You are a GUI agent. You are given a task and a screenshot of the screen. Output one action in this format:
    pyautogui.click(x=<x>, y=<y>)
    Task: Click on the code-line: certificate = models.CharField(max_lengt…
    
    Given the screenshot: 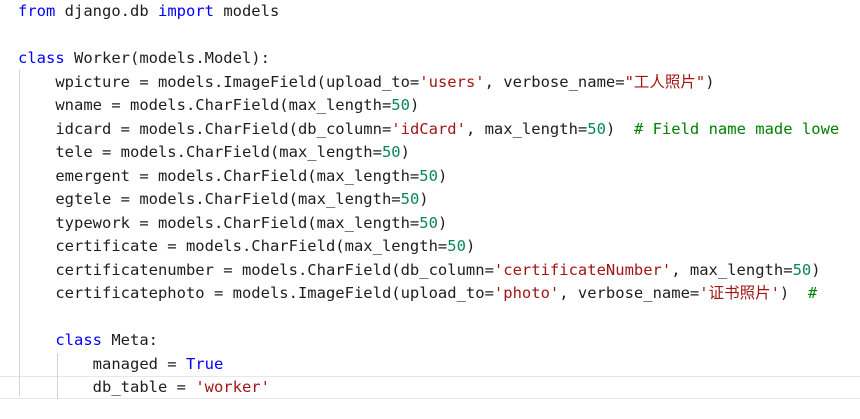 What is the action you would take?
    pyautogui.click(x=428, y=247)
    